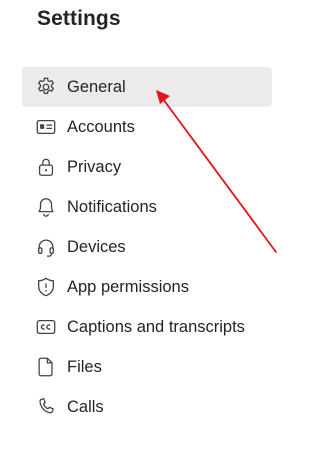  I want to click on menu-item-privacy: Privacy, so click(147, 167).